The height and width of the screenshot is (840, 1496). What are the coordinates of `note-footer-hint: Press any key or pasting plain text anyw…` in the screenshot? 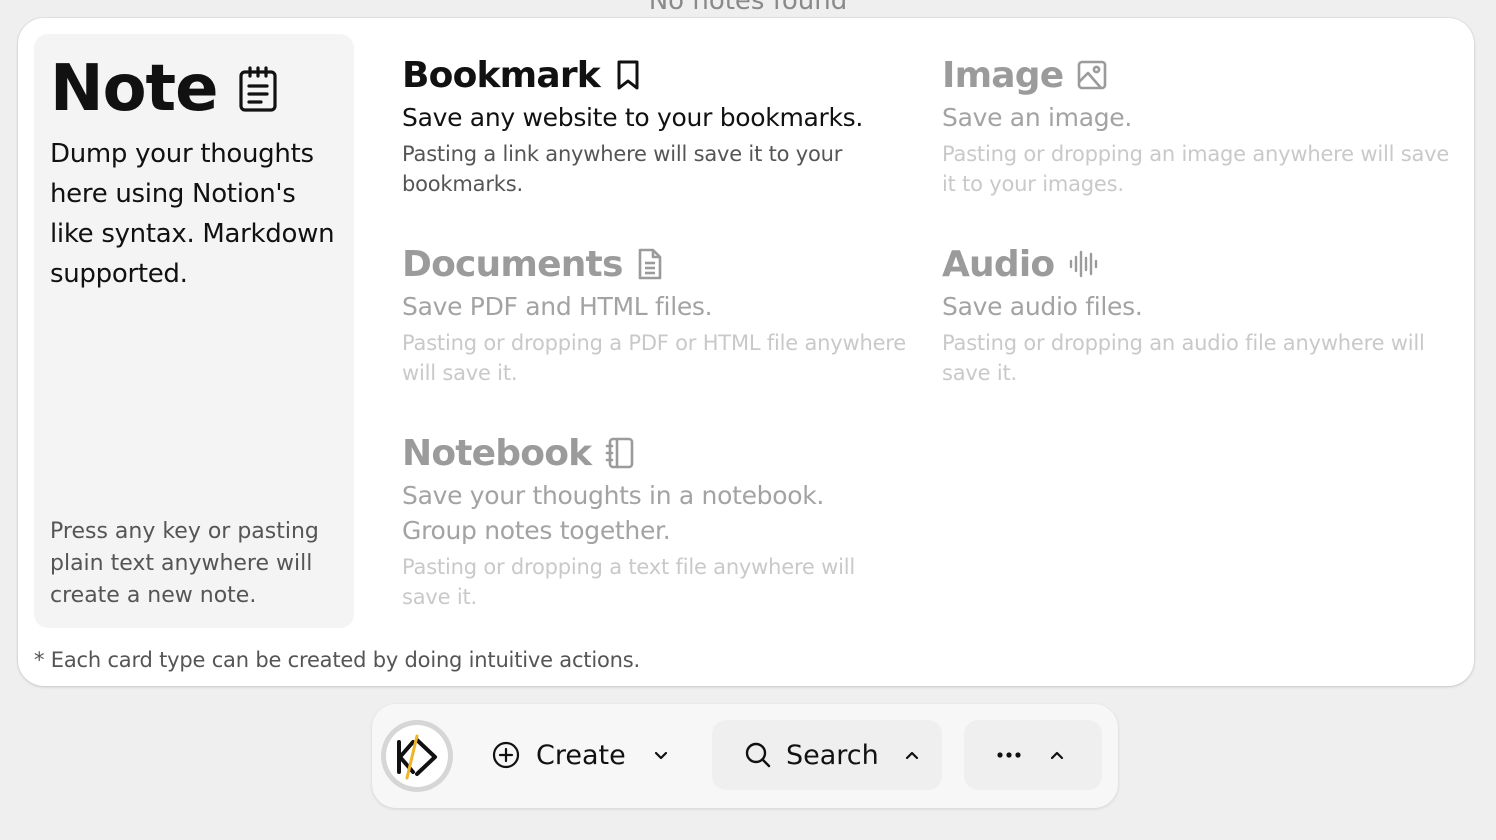 It's located at (184, 563).